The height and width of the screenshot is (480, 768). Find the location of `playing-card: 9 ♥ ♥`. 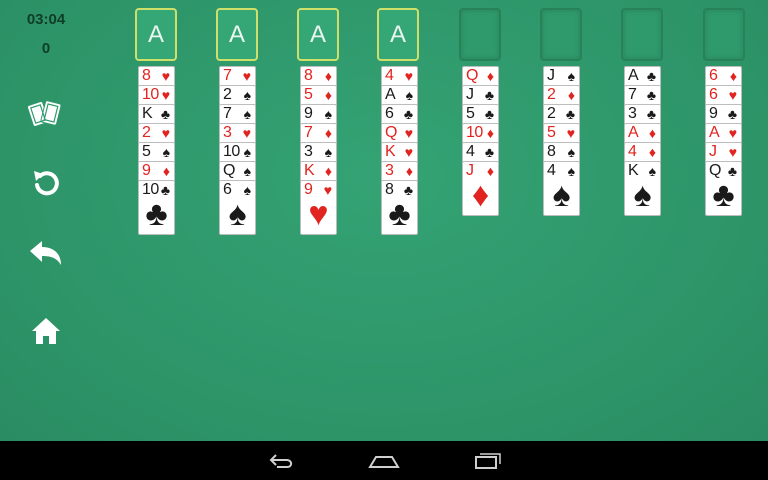

playing-card: 9 ♥ ♥ is located at coordinates (318, 207).